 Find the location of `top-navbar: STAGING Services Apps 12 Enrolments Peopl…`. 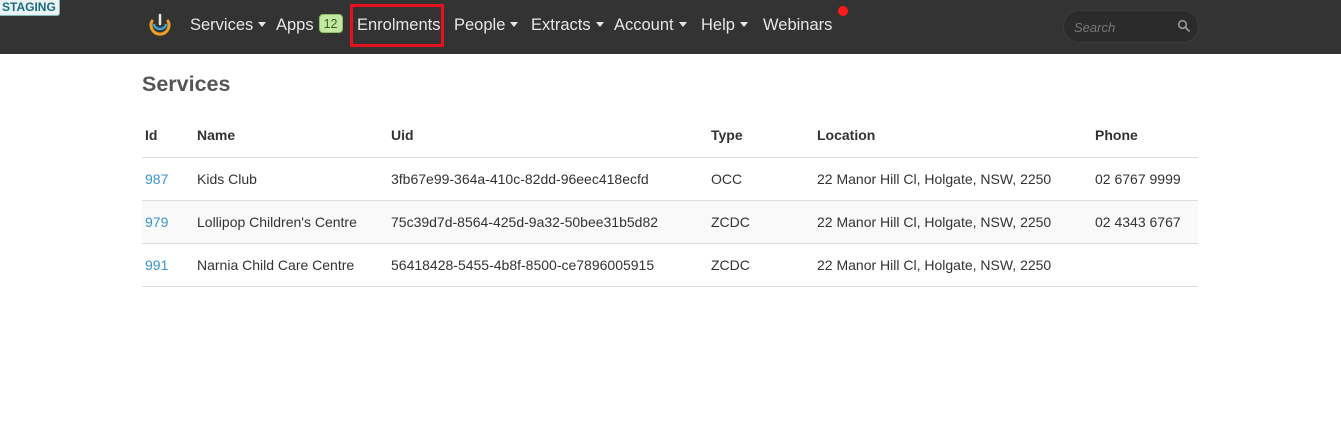

top-navbar: STAGING Services Apps 12 Enrolments Peopl… is located at coordinates (670, 27).